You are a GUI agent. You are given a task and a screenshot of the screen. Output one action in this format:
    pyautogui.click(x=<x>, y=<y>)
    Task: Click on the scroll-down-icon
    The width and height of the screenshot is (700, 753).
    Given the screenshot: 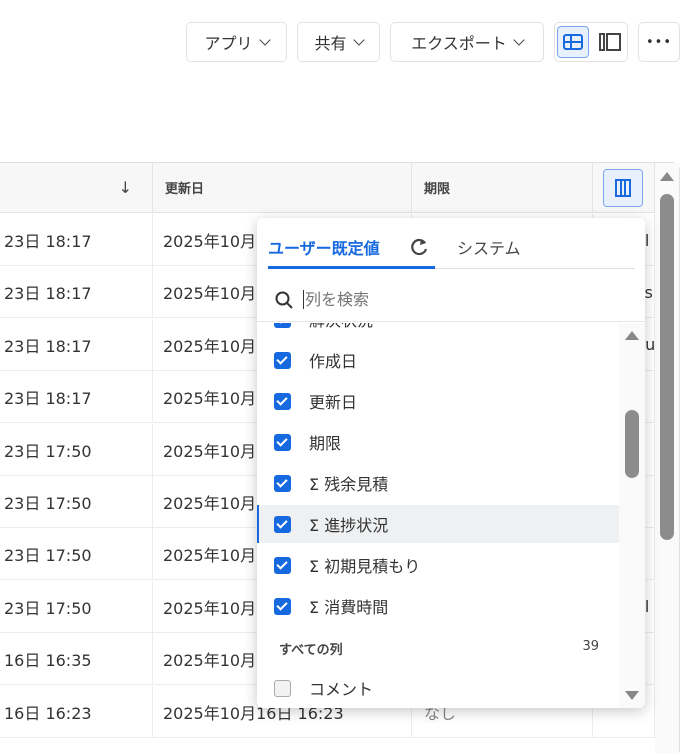 What is the action you would take?
    pyautogui.click(x=632, y=695)
    